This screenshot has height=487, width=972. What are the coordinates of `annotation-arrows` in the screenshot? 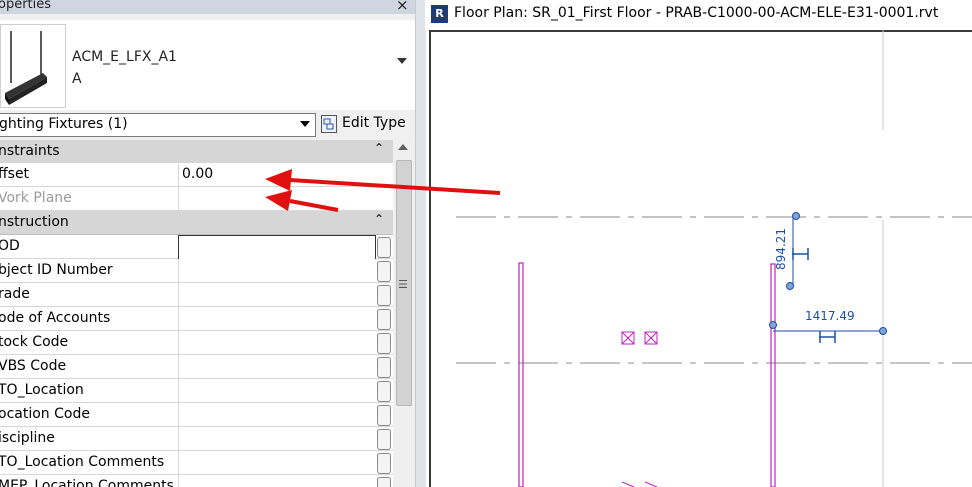 It's located at (383, 190).